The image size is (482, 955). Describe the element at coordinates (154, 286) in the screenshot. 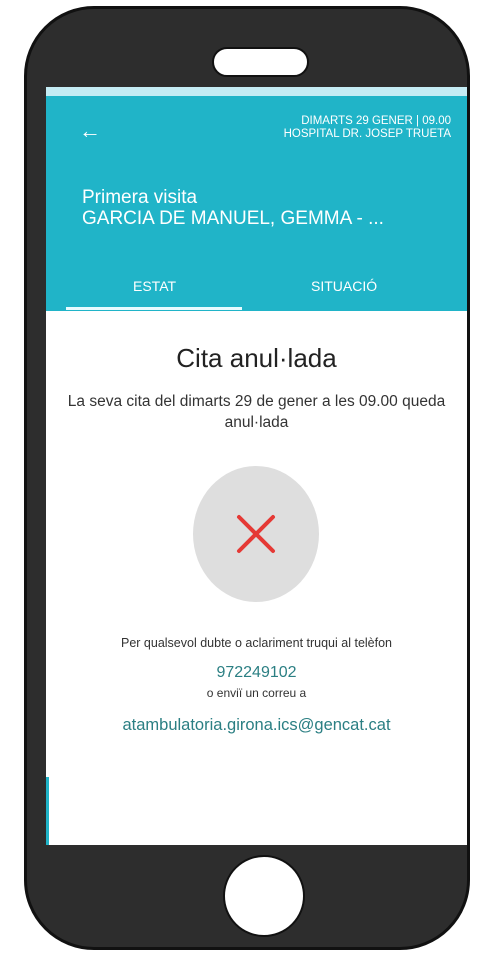

I see `tab-estat: ESTAT` at that location.